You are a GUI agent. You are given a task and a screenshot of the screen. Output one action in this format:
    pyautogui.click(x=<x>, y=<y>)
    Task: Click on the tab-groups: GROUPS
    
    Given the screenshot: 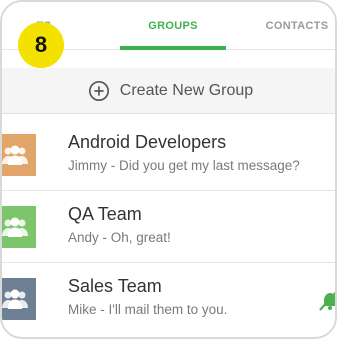 What is the action you would take?
    pyautogui.click(x=173, y=26)
    